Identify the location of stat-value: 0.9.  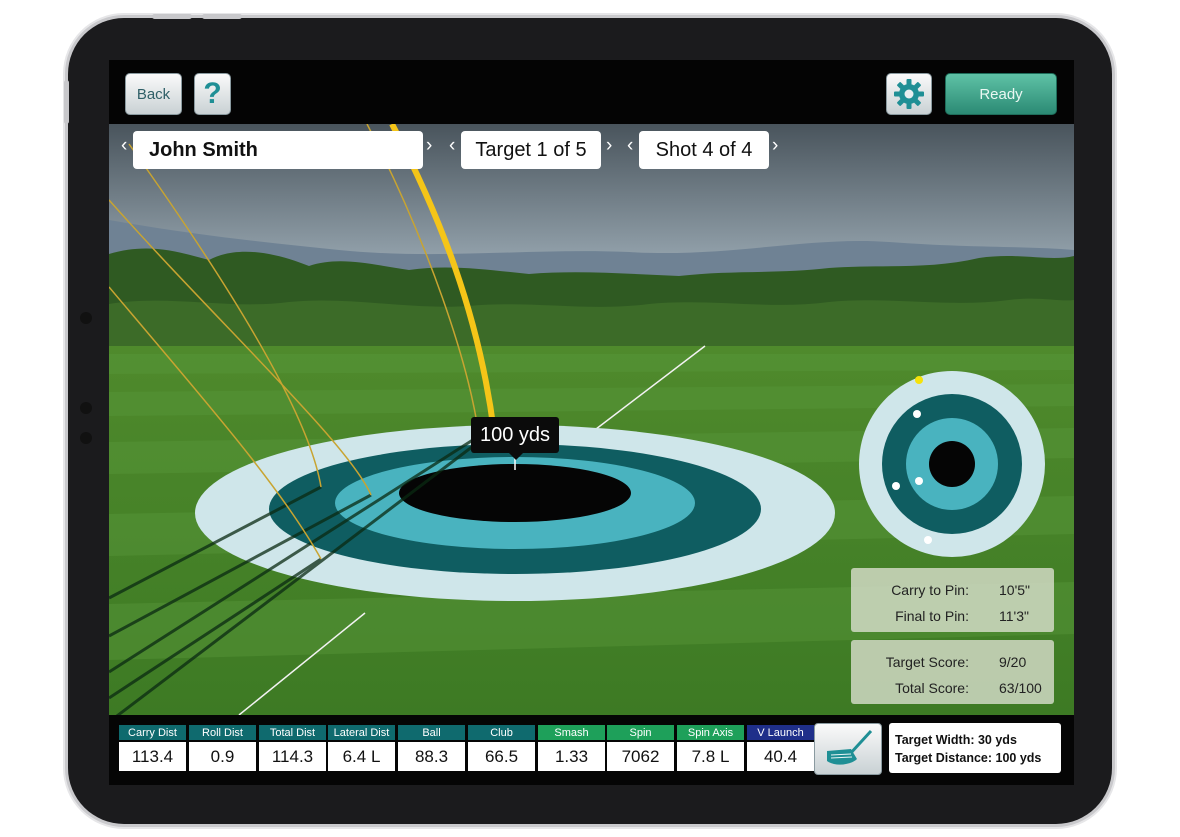
(222, 756).